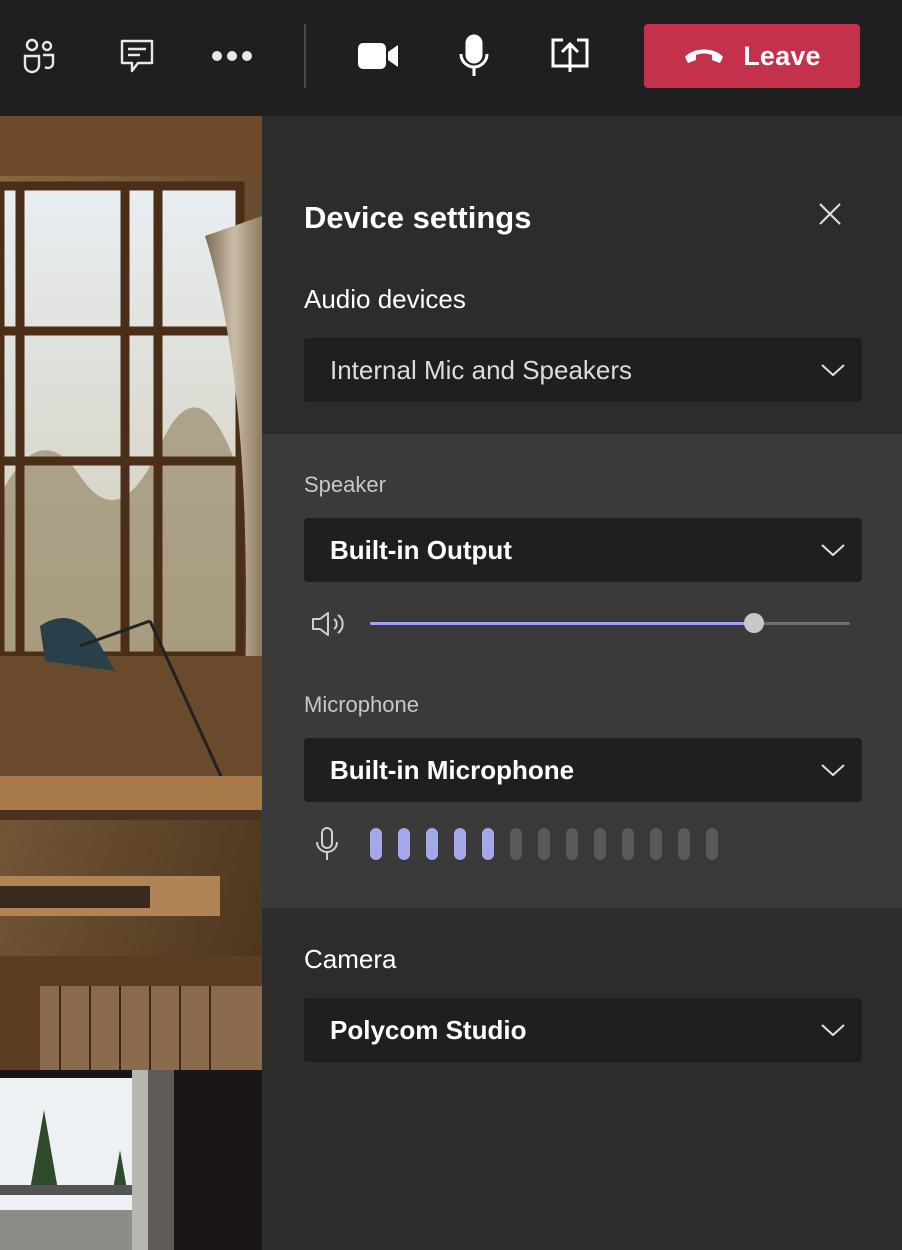  What do you see at coordinates (345, 484) in the screenshot?
I see `speaker-label: Speaker` at bounding box center [345, 484].